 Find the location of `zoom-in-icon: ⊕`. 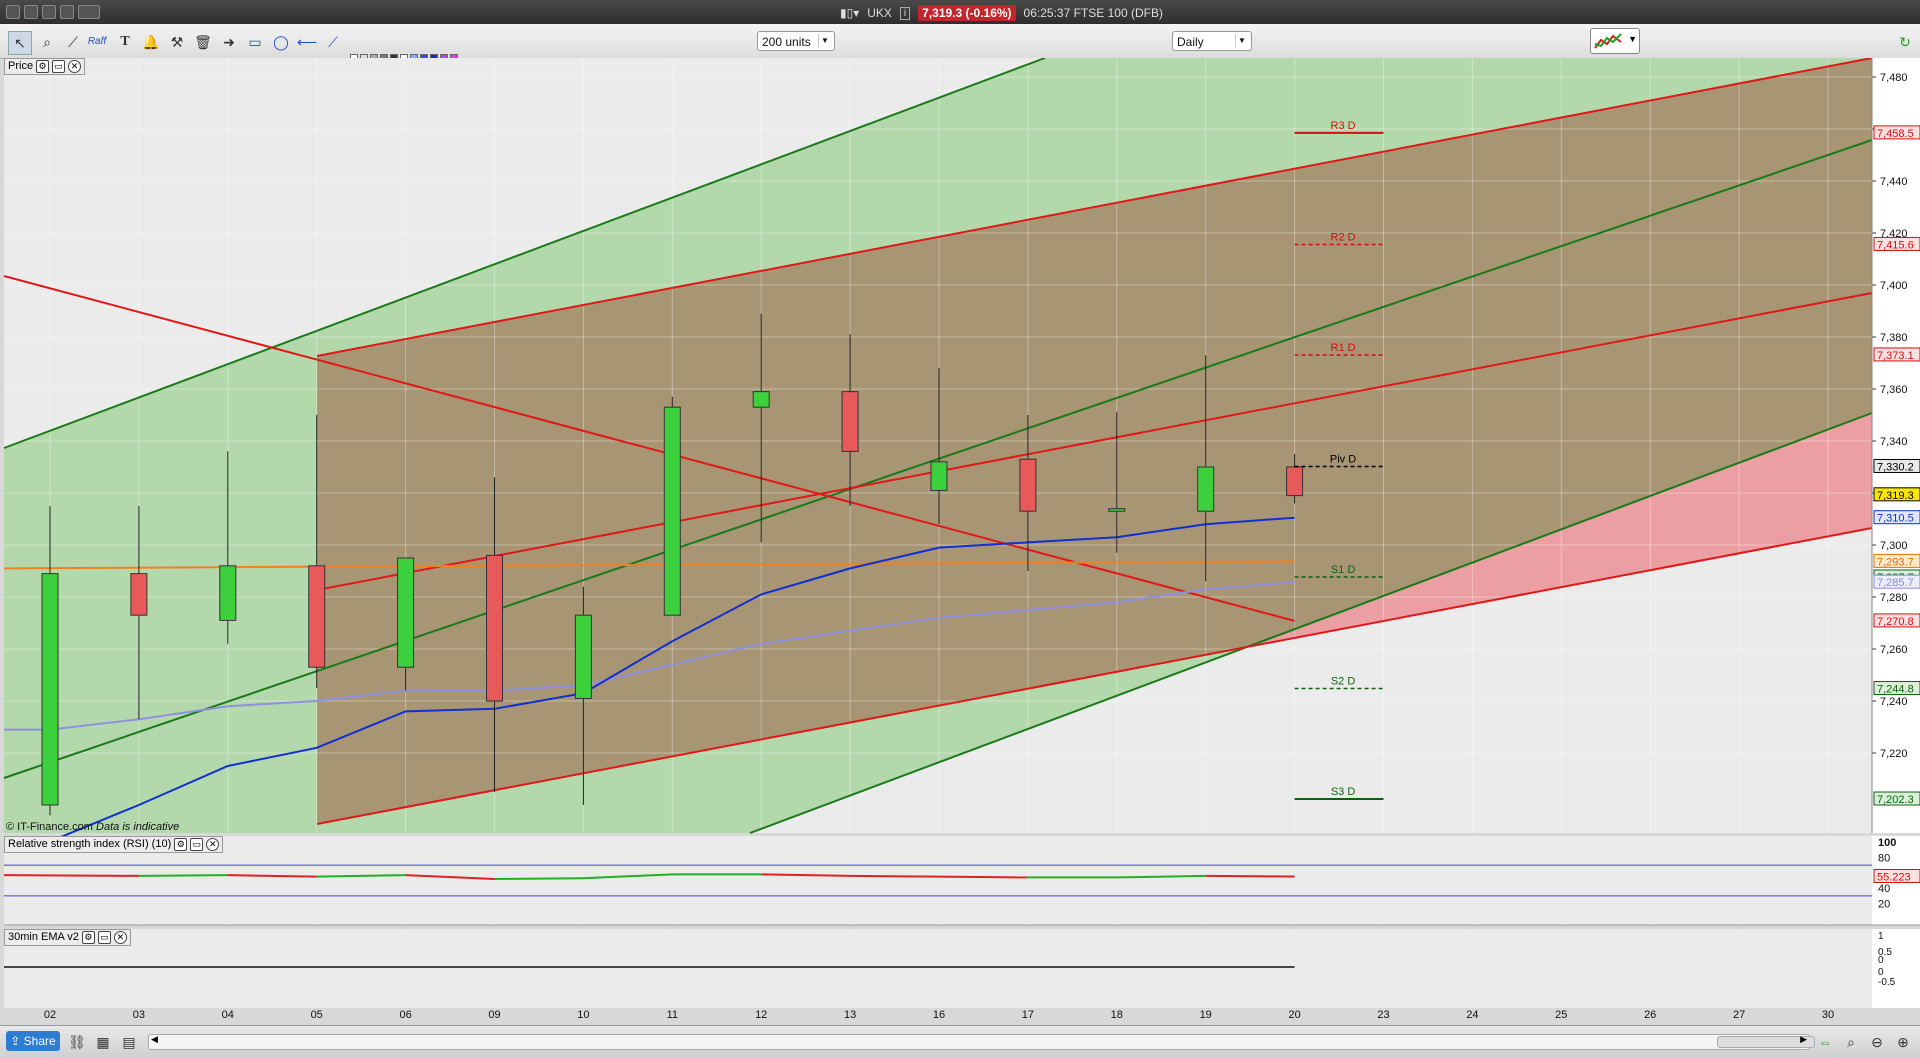

zoom-in-icon: ⊕ is located at coordinates (1903, 1042).